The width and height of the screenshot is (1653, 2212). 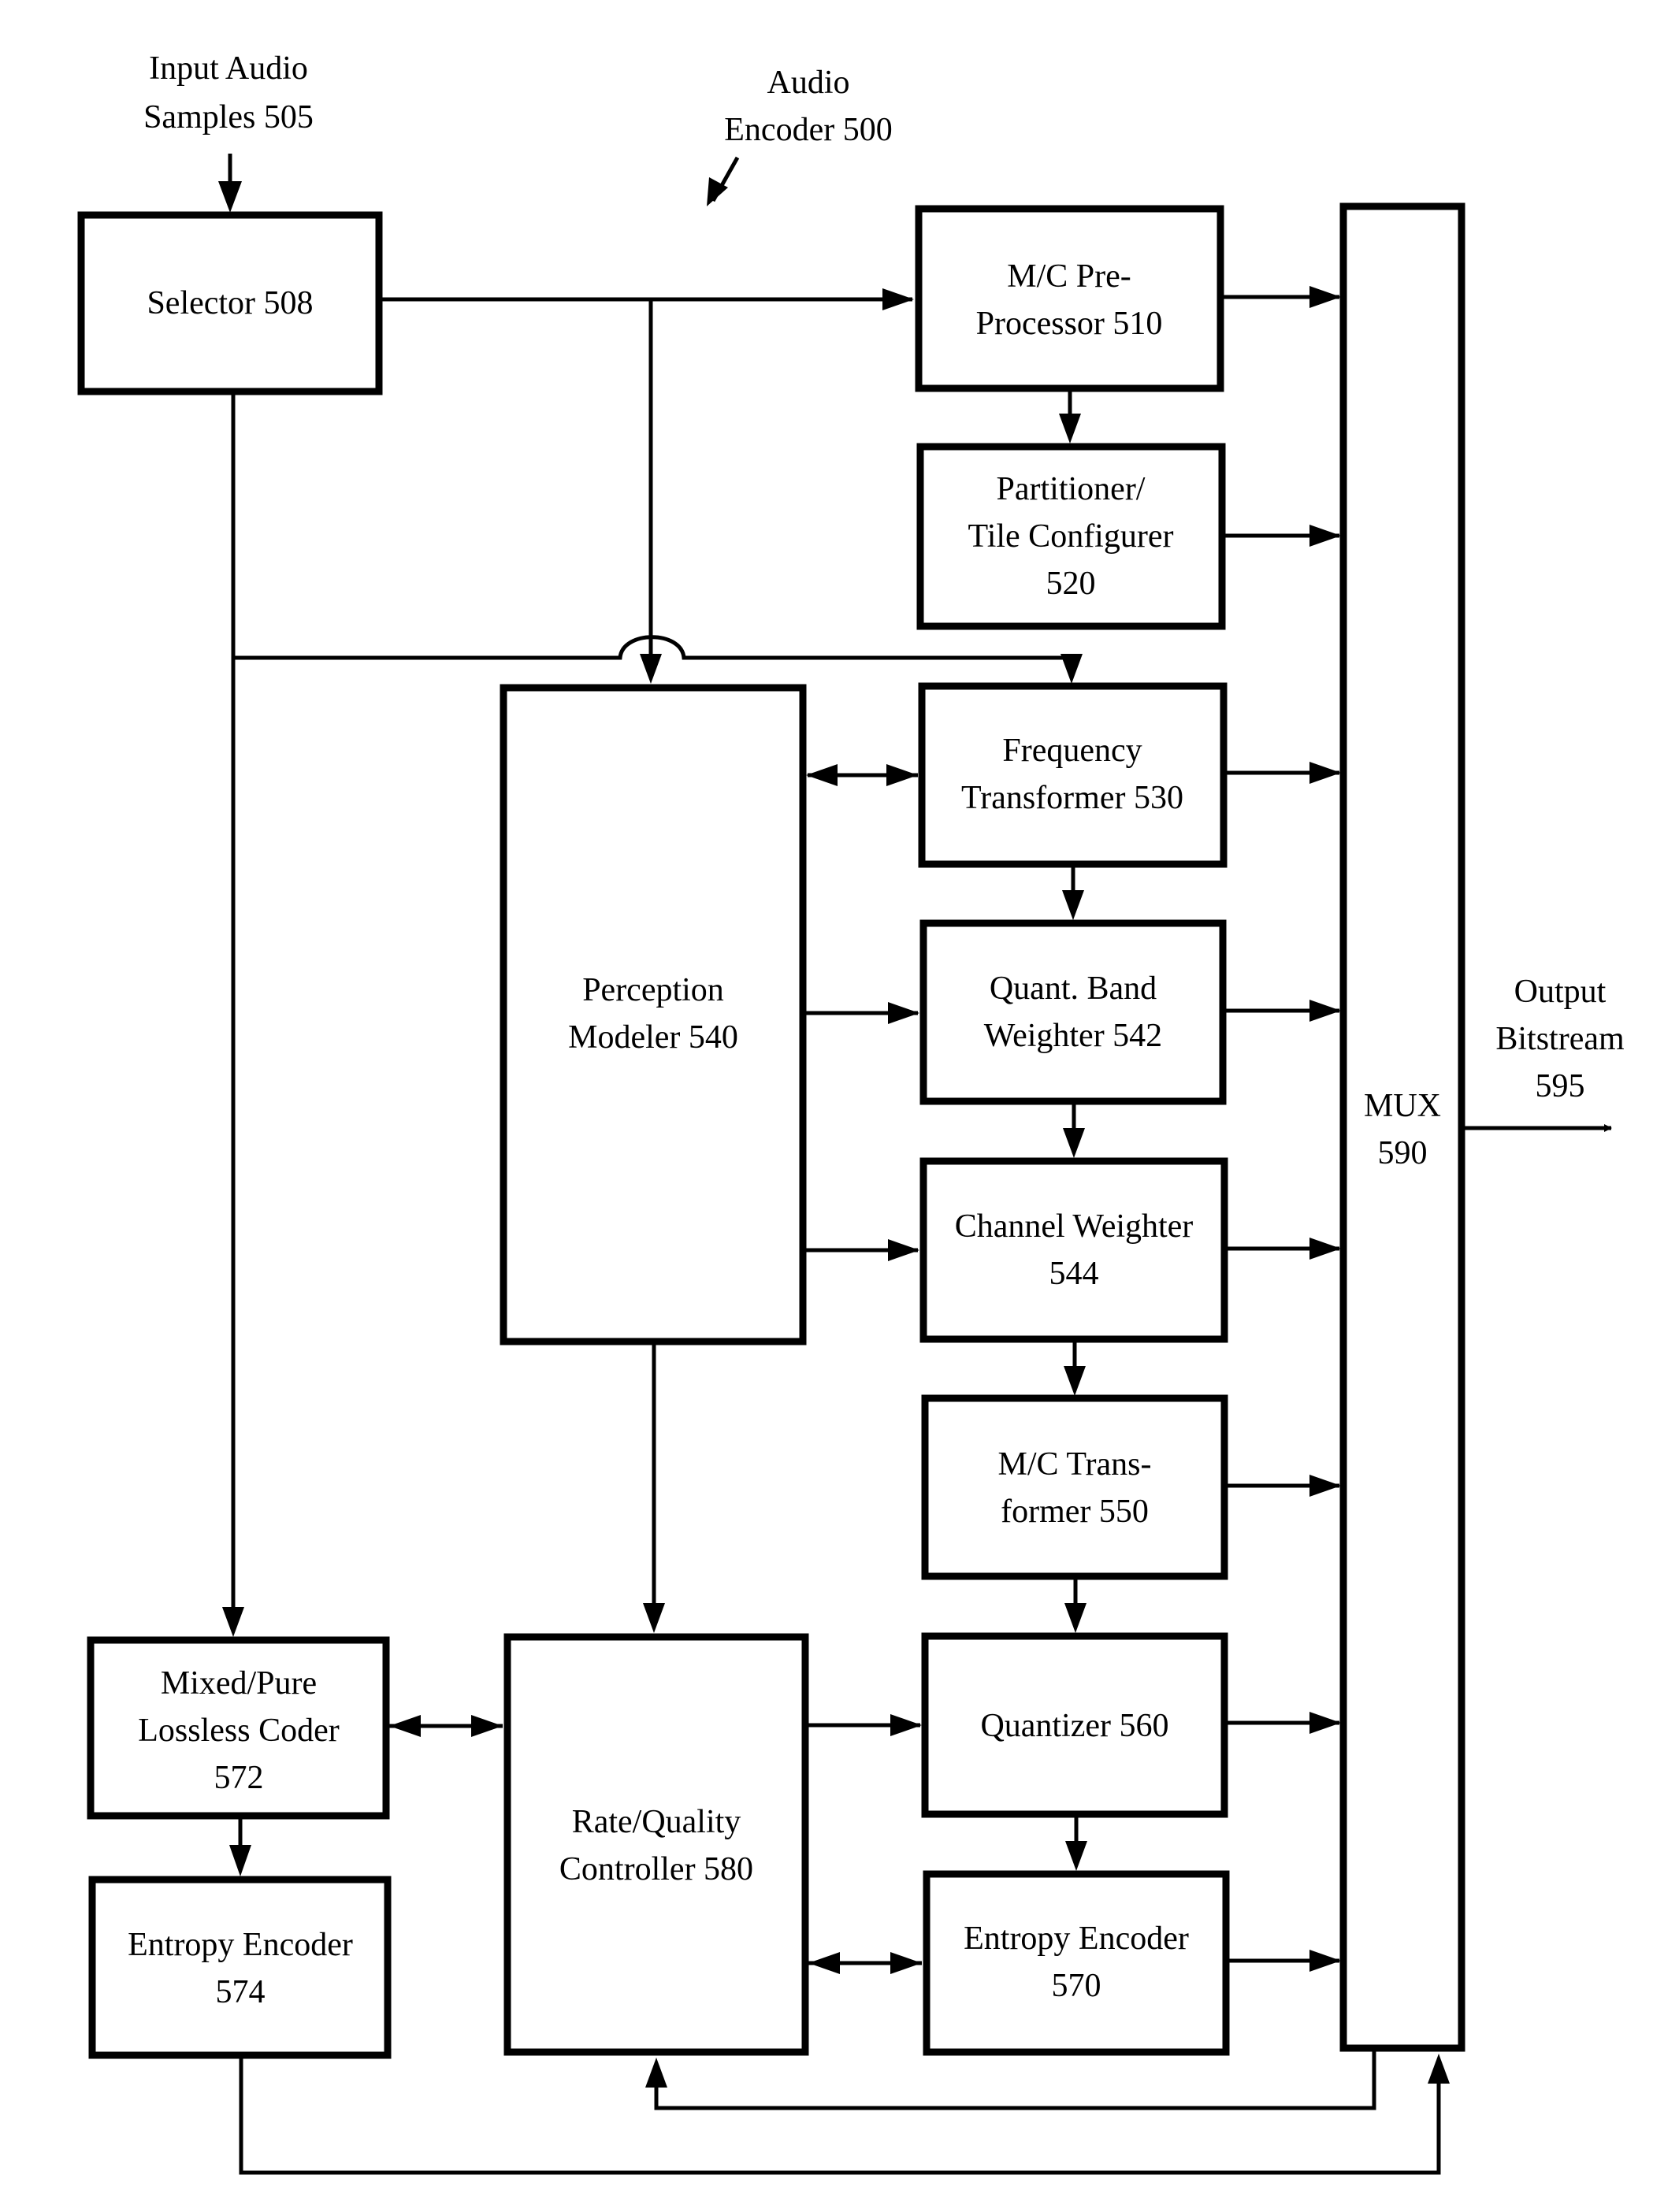 I want to click on lossless-line1: Mixed/Pure, so click(x=239, y=1683).